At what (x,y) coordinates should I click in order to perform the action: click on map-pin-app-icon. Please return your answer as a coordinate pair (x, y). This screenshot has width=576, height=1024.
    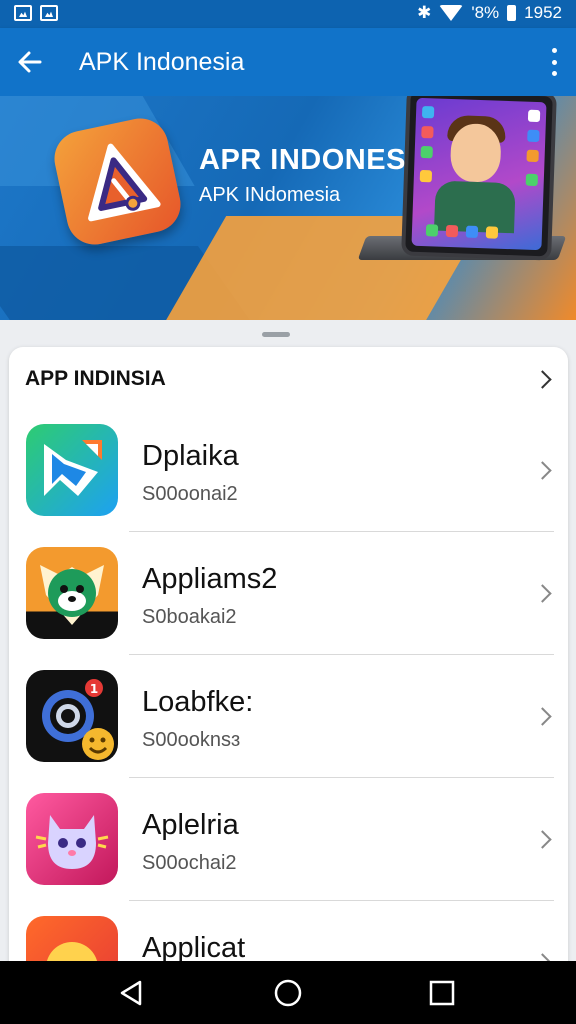
    Looking at the image, I should click on (72, 470).